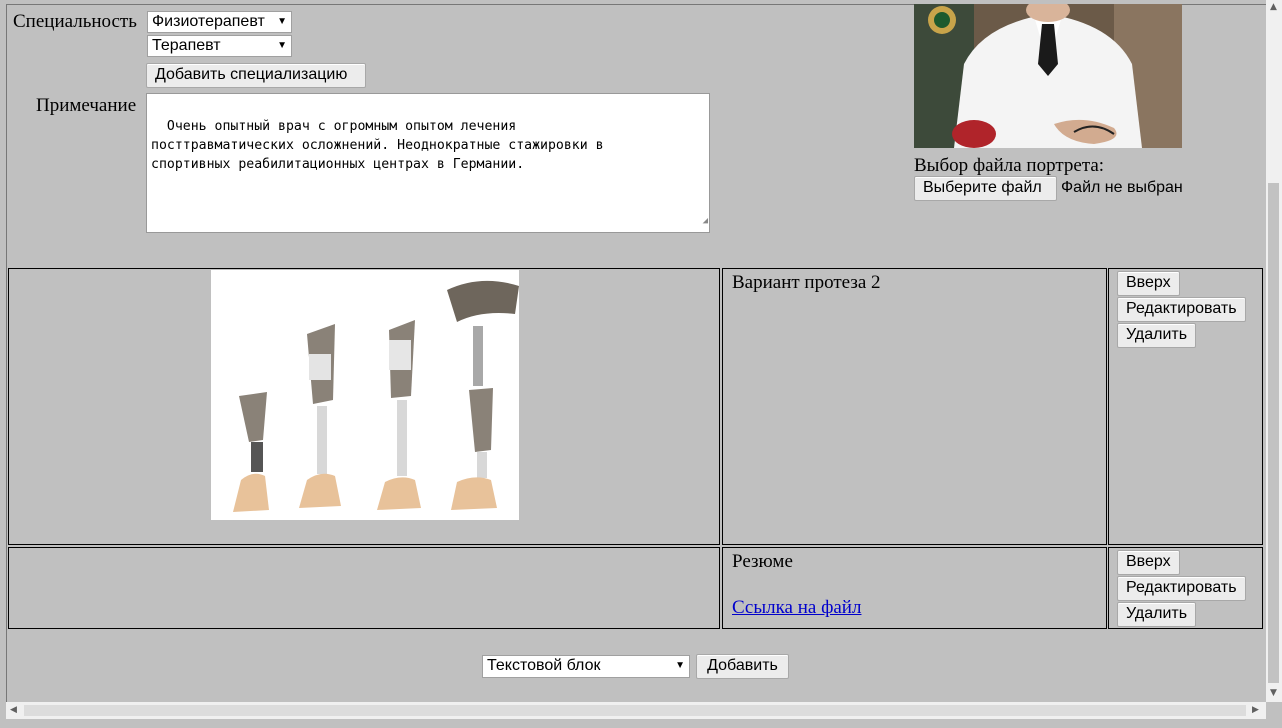 This screenshot has width=1282, height=728. What do you see at coordinates (365, 395) in the screenshot?
I see `prosthesis-image` at bounding box center [365, 395].